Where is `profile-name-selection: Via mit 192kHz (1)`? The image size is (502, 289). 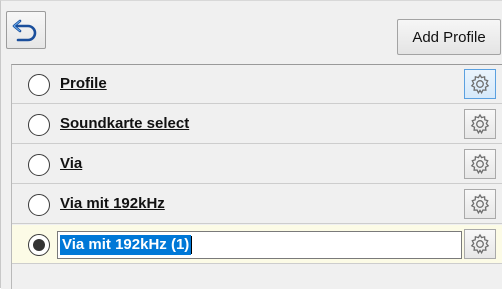 profile-name-selection: Via mit 192kHz (1) is located at coordinates (126, 245).